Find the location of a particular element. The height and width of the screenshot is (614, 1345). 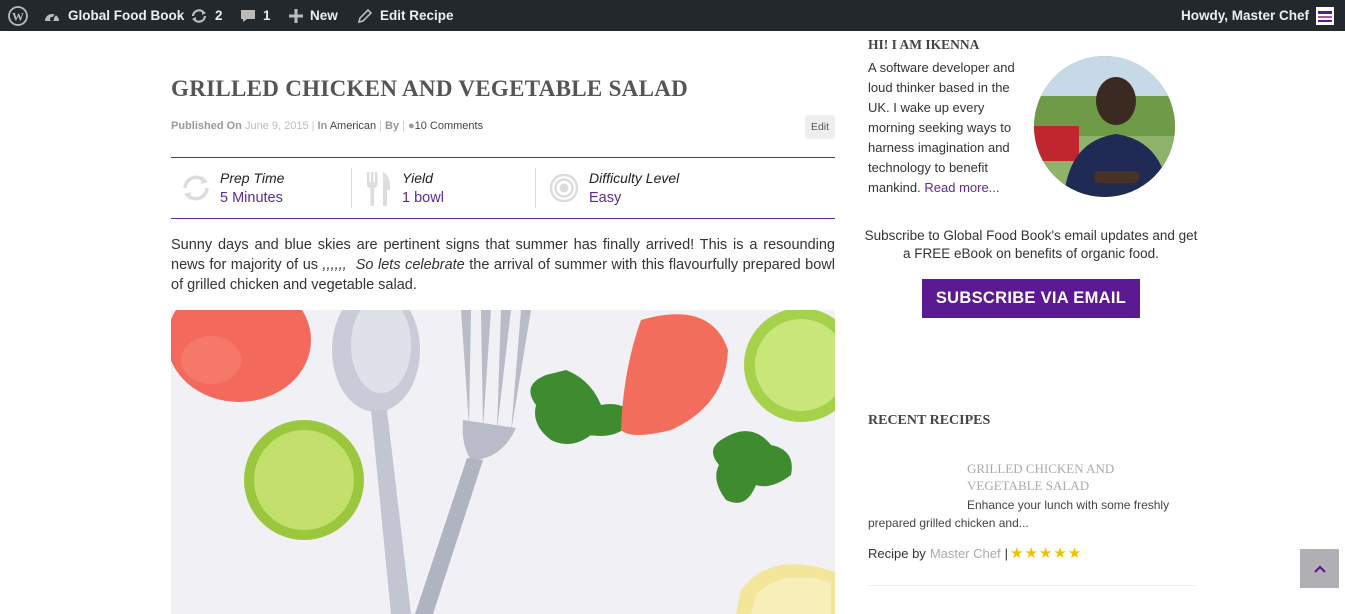

site-name-link: Global Food Book is located at coordinates (113, 15).